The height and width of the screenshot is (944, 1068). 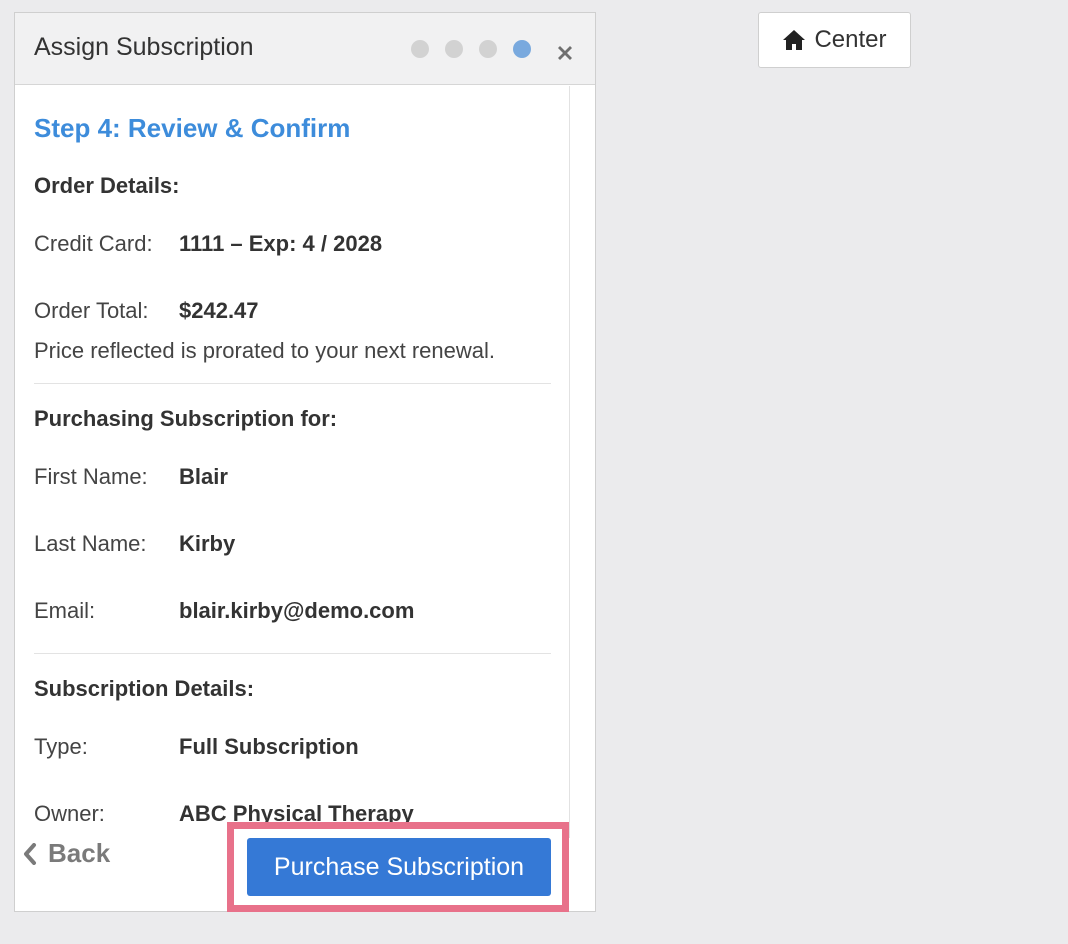 What do you see at coordinates (91, 476) in the screenshot?
I see `first-name-label: First Name:` at bounding box center [91, 476].